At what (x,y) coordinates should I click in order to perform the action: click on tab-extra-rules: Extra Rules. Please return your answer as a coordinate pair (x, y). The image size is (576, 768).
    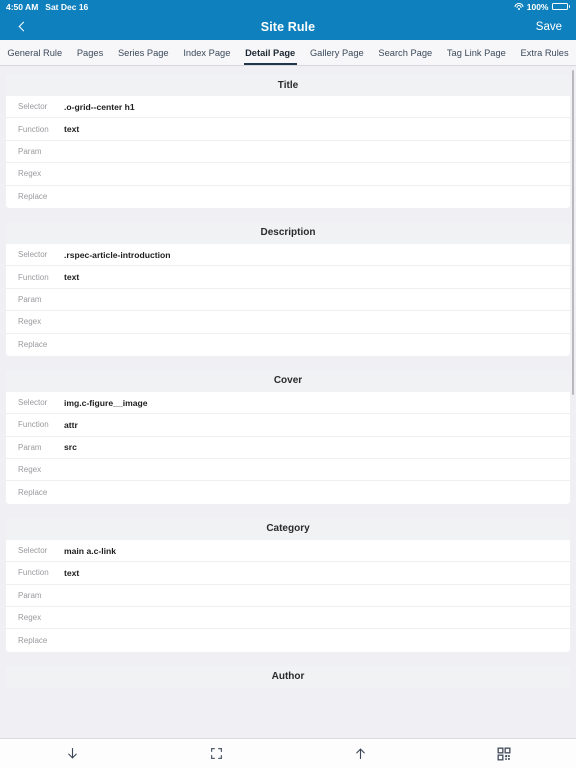
    Looking at the image, I should click on (544, 52).